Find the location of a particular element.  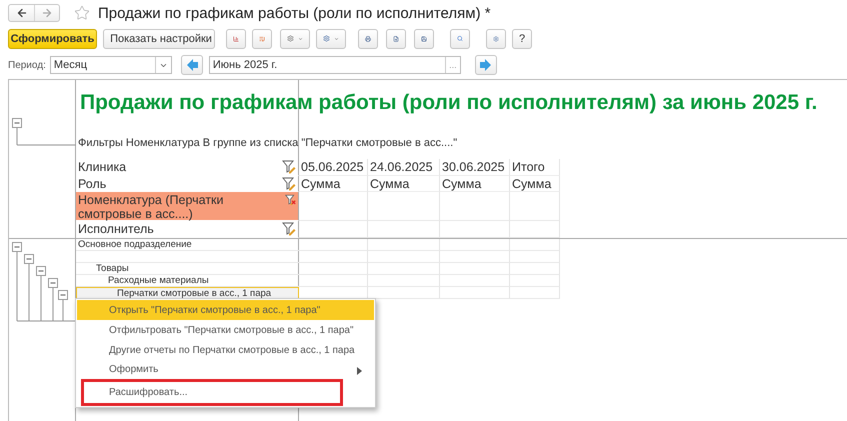

help-button: ? is located at coordinates (522, 38).